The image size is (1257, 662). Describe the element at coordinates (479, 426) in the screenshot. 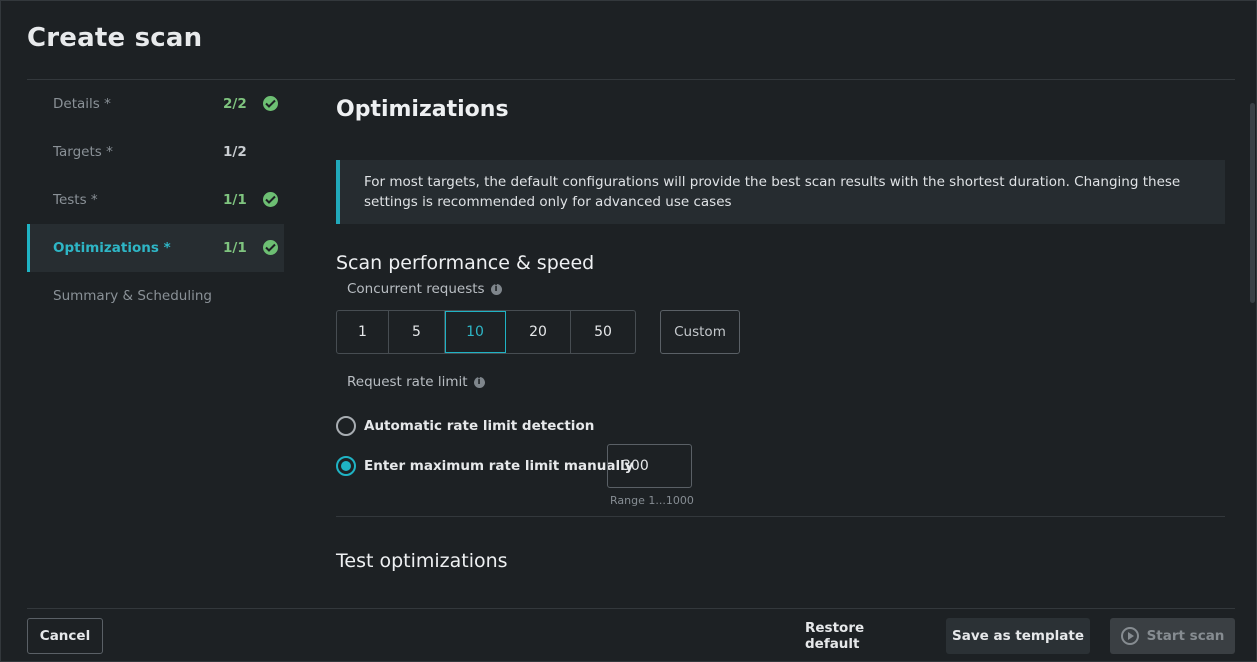

I see `radio-label: Automatic rate limit detection` at that location.